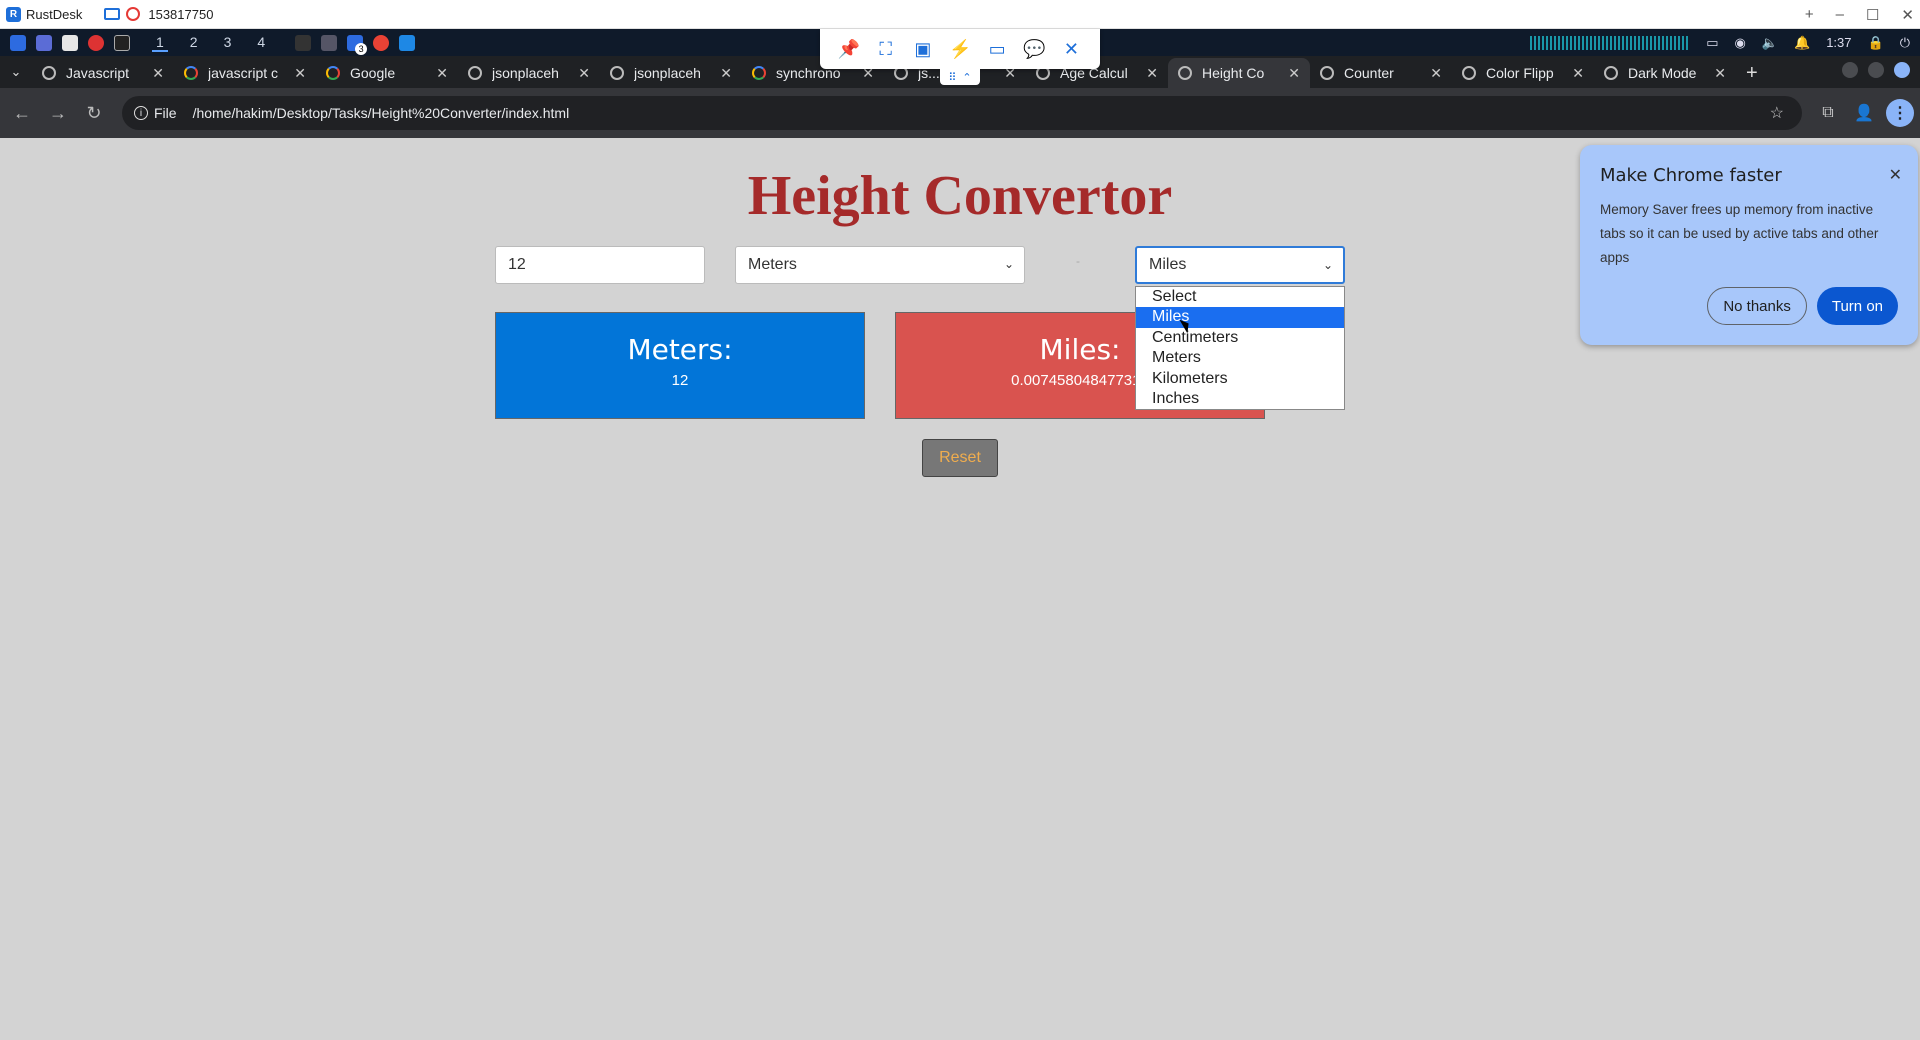 This screenshot has height=1040, width=1920. I want to click on taskbar-chrome-icon, so click(381, 42).